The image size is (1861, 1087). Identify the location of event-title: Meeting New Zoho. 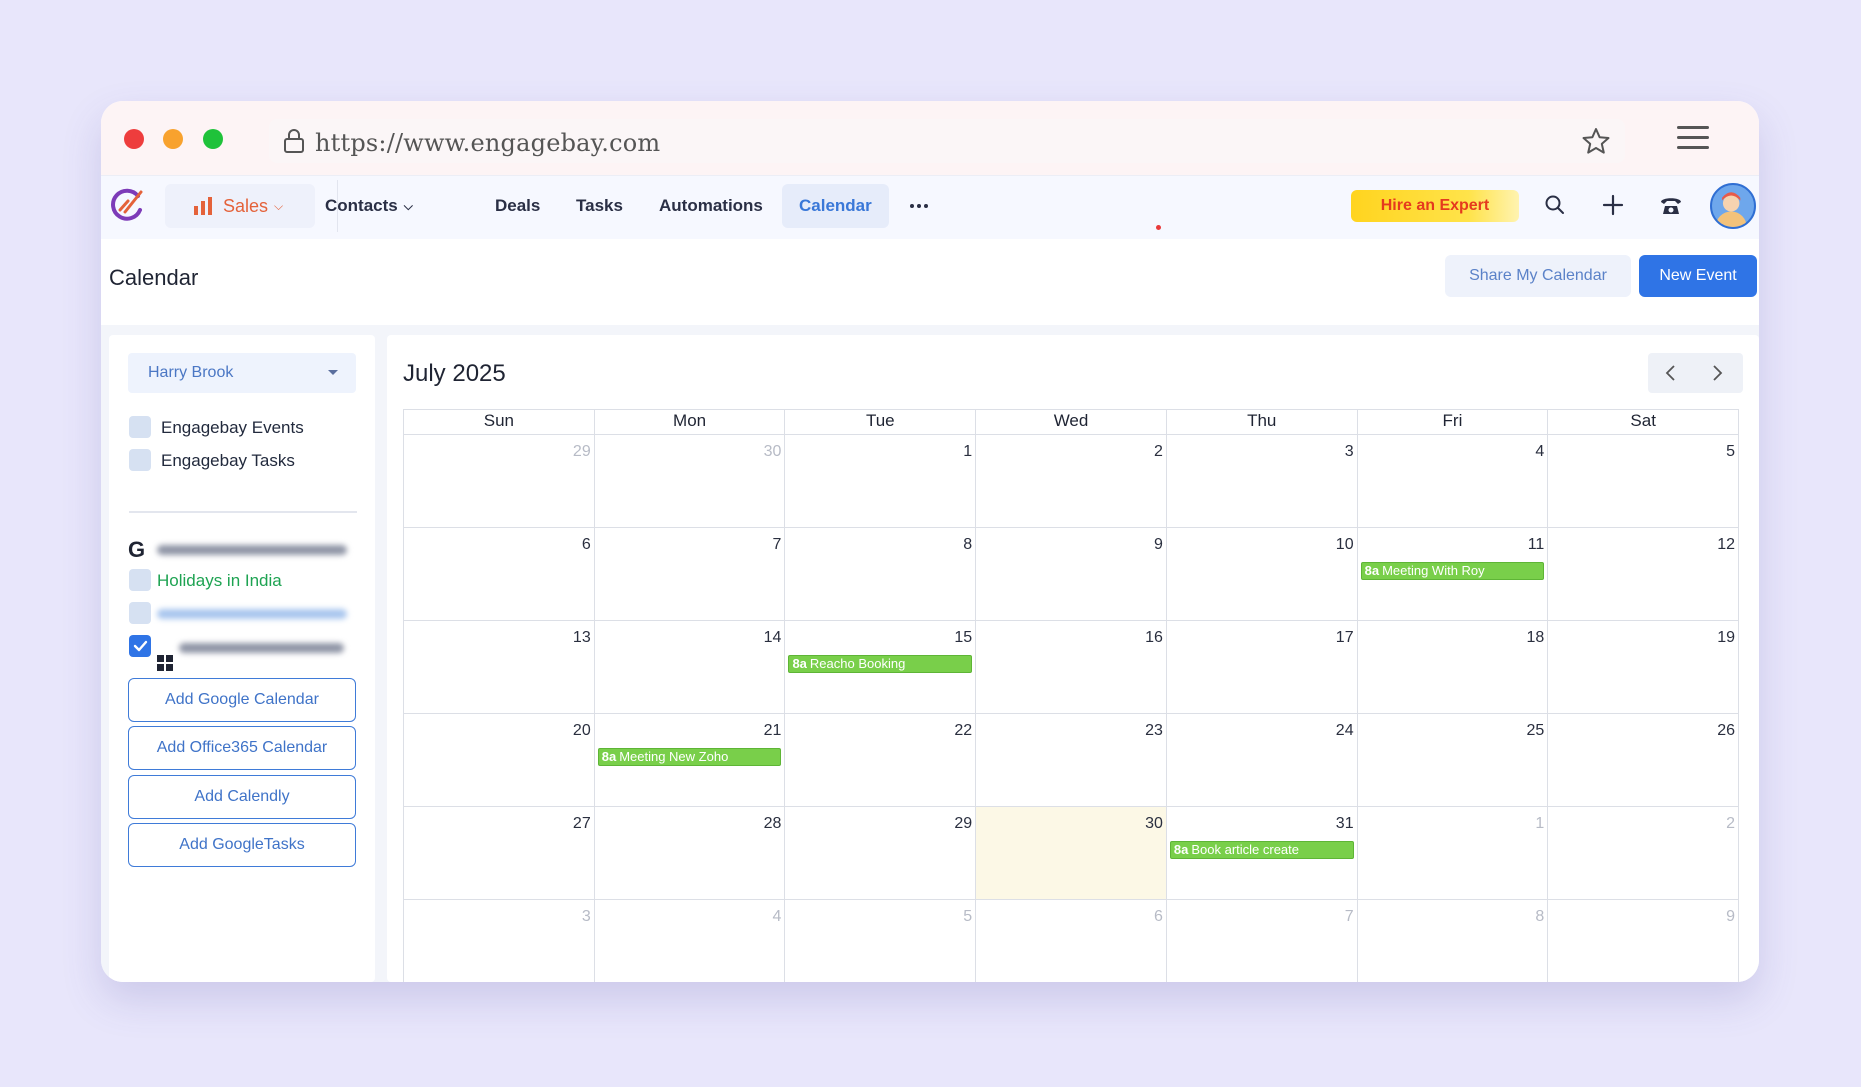
(674, 756).